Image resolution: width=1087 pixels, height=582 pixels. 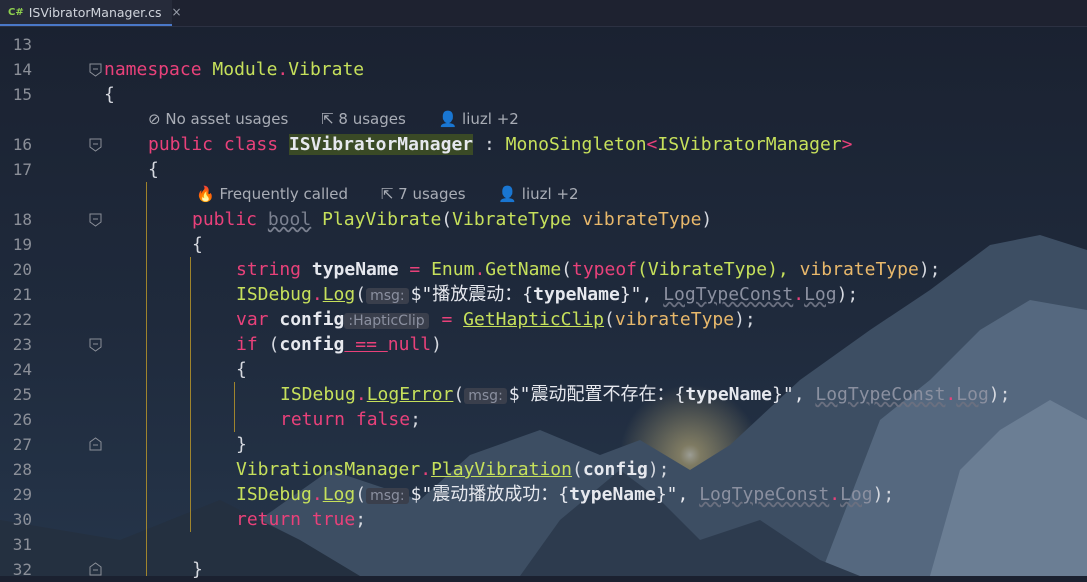 I want to click on asset-usages-hint: ⊘ No asset usages, so click(x=225, y=119).